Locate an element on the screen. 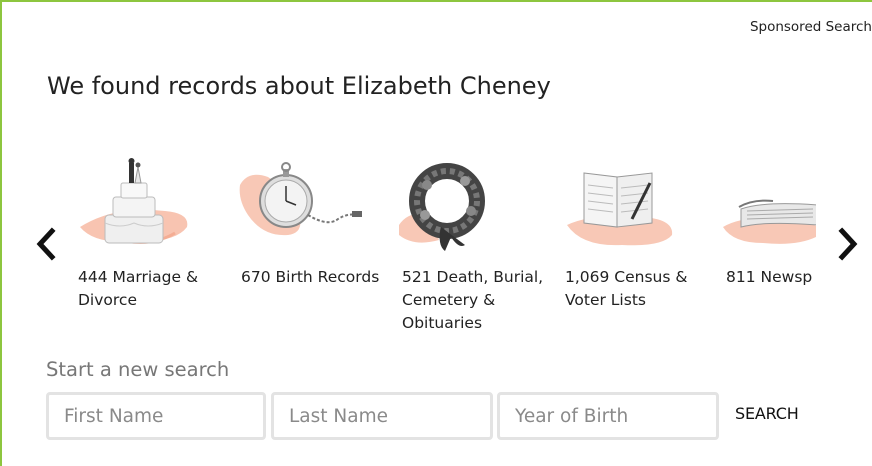  record-newspaper: 811 Newsp is located at coordinates (769, 245).